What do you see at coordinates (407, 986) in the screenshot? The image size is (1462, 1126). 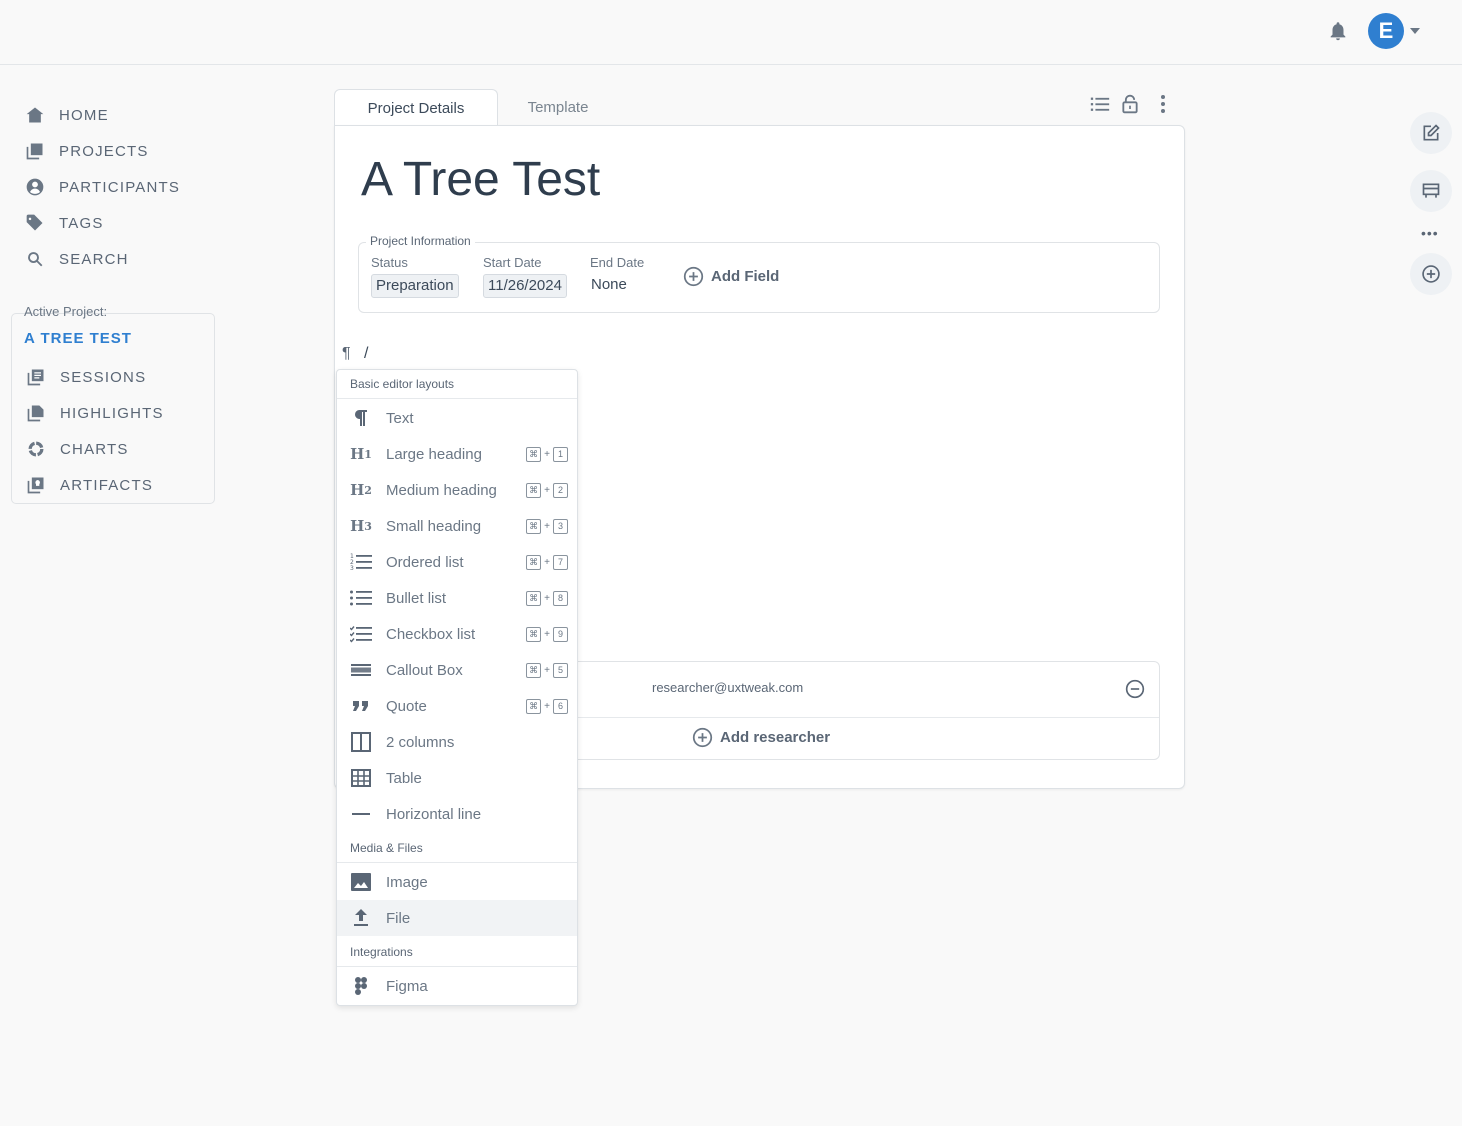 I see `menu-item-label: Figma` at bounding box center [407, 986].